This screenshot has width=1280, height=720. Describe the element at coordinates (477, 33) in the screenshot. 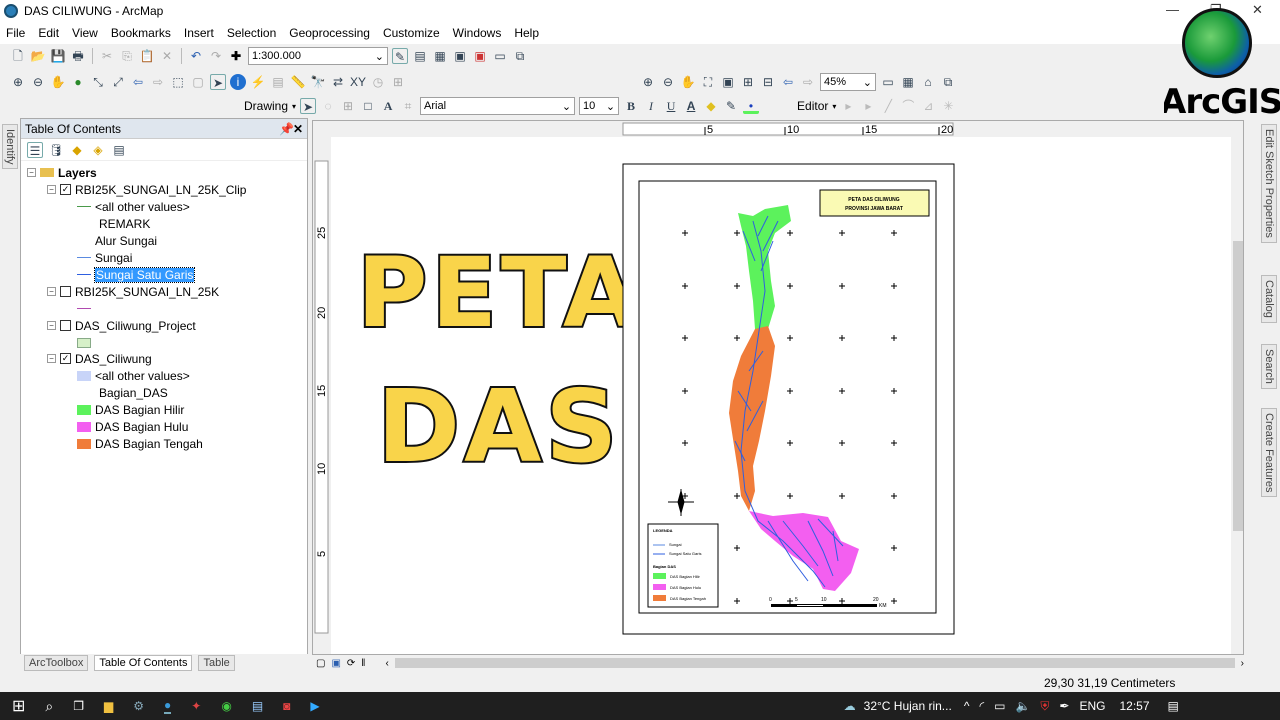

I see `menu-windows: Windows` at that location.